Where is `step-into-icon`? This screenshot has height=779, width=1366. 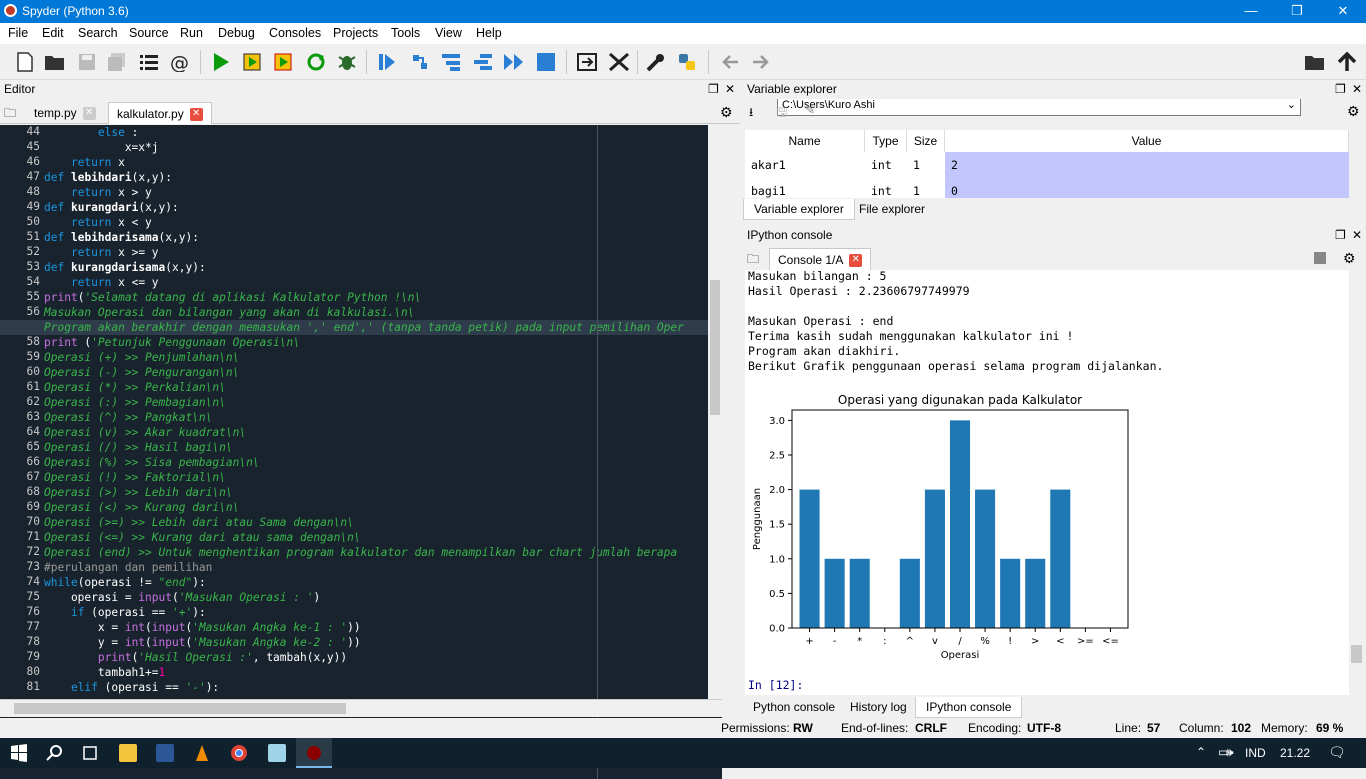 step-into-icon is located at coordinates (420, 62).